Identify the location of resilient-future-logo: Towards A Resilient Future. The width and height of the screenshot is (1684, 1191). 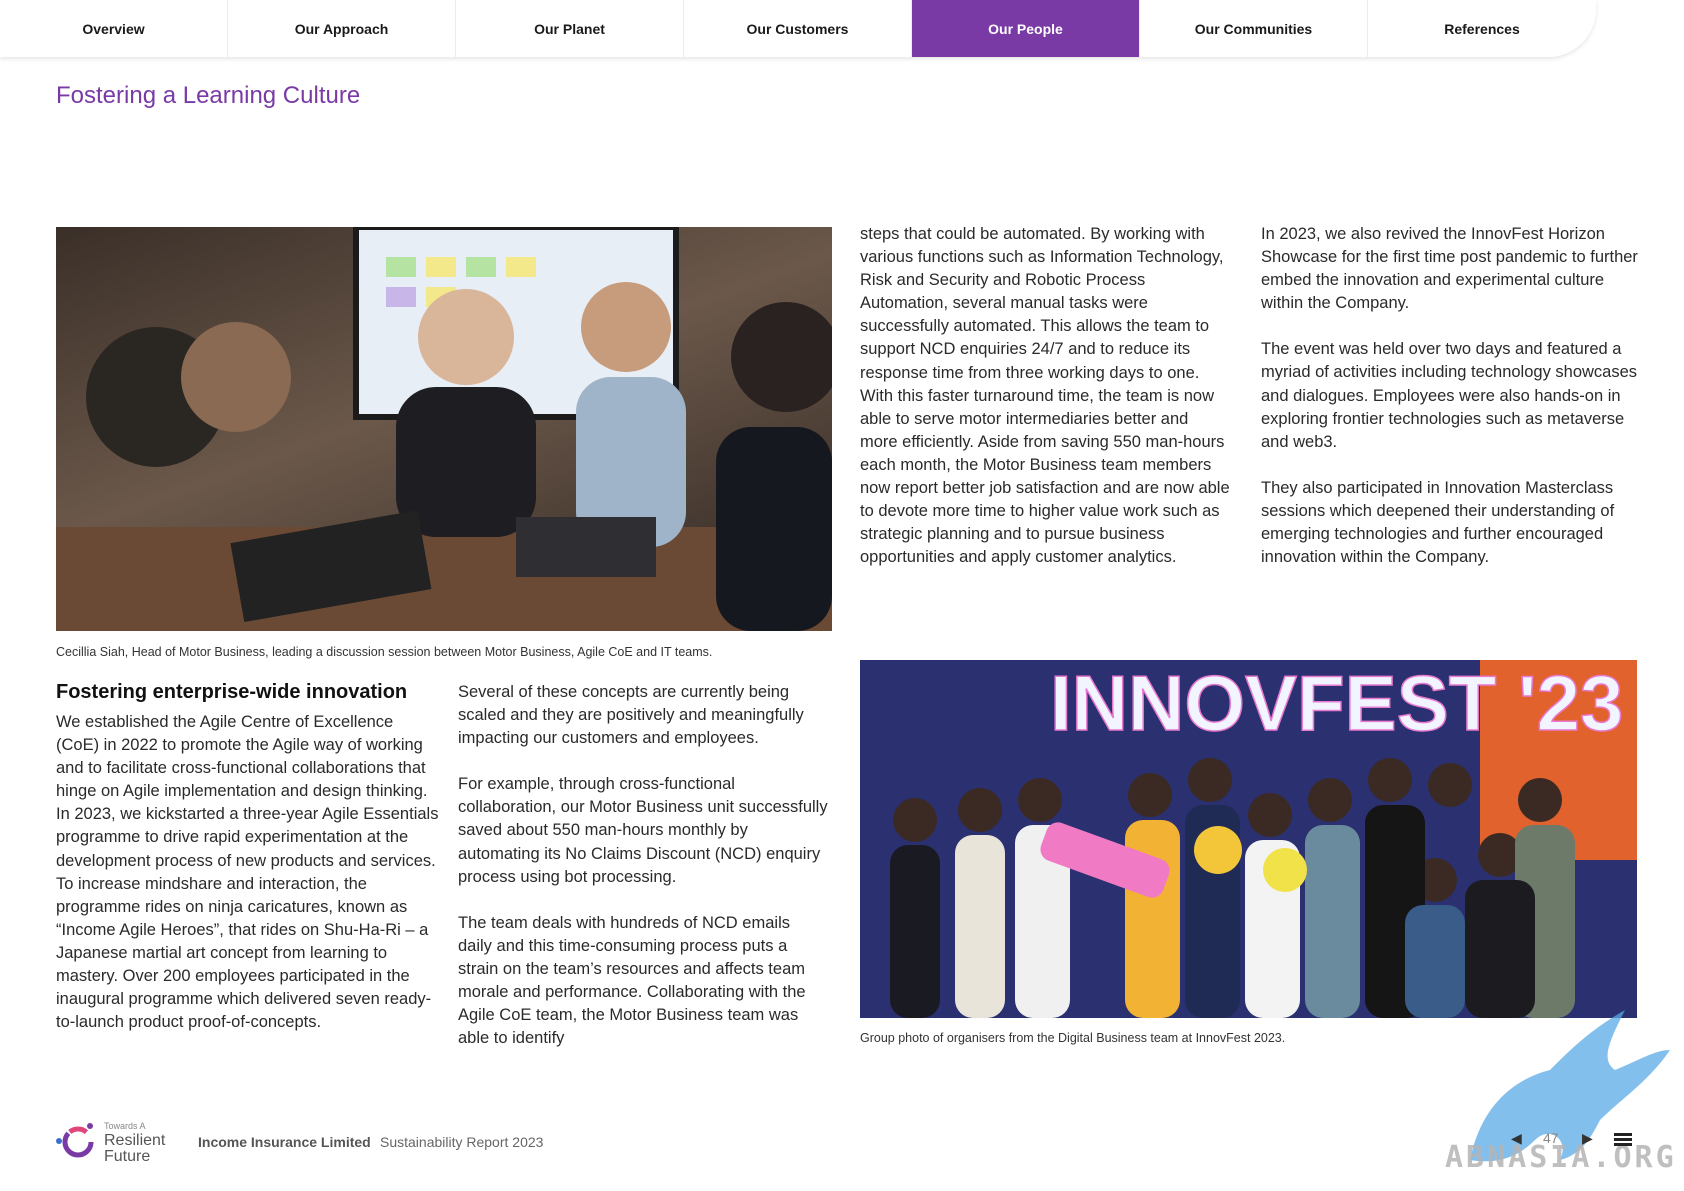
(112, 1143).